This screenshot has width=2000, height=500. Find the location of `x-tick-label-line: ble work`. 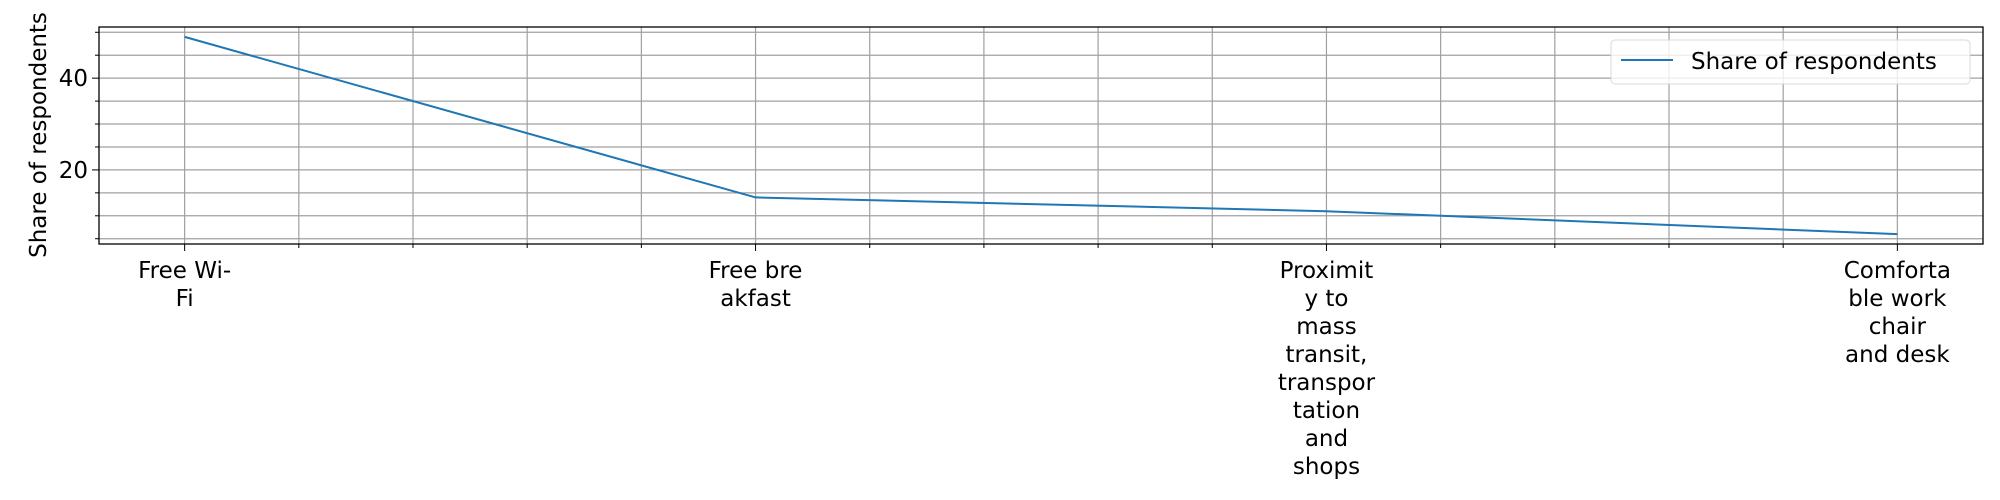

x-tick-label-line: ble work is located at coordinates (1897, 299).